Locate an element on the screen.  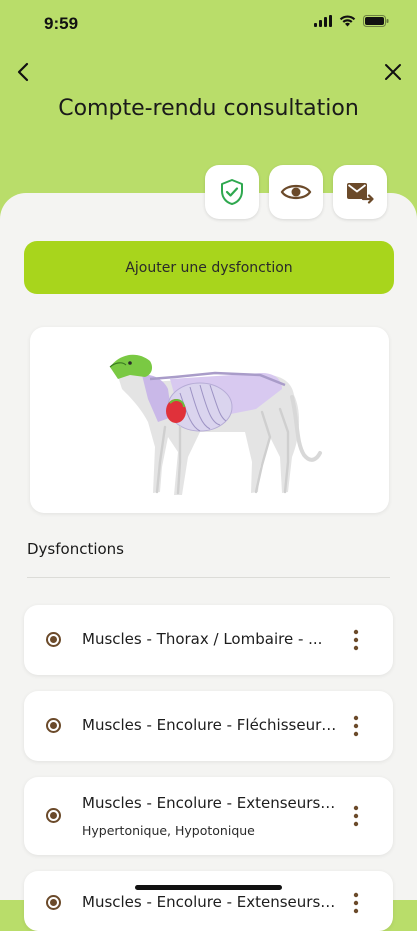
close-button is located at coordinates (393, 72).